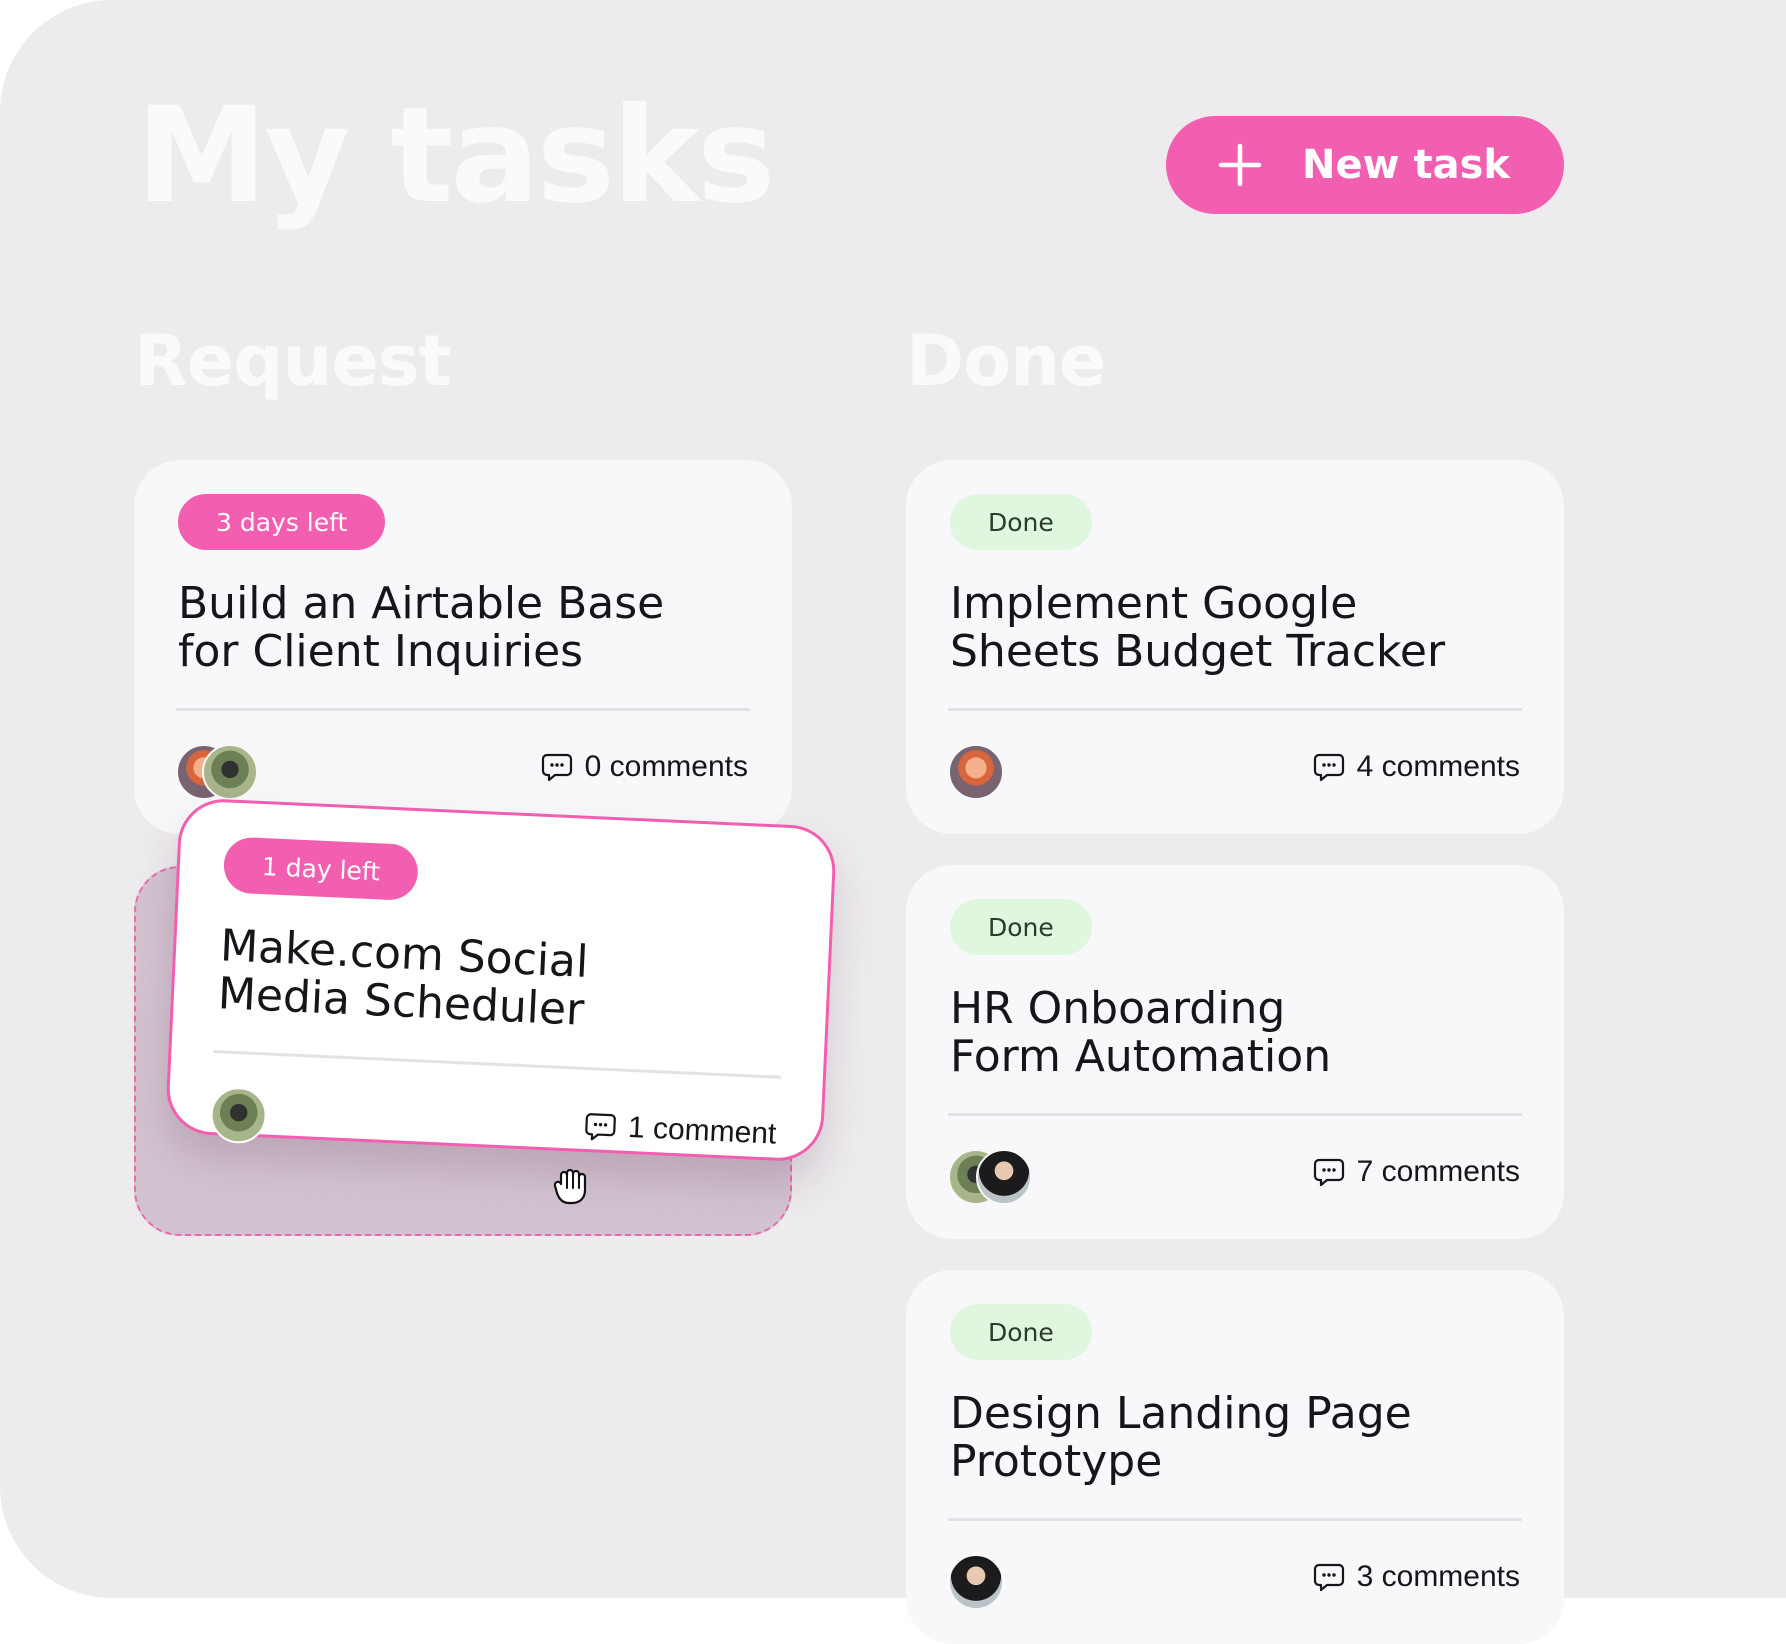  What do you see at coordinates (1181, 1437) in the screenshot?
I see `task-title: Design Landing Page Prototype` at bounding box center [1181, 1437].